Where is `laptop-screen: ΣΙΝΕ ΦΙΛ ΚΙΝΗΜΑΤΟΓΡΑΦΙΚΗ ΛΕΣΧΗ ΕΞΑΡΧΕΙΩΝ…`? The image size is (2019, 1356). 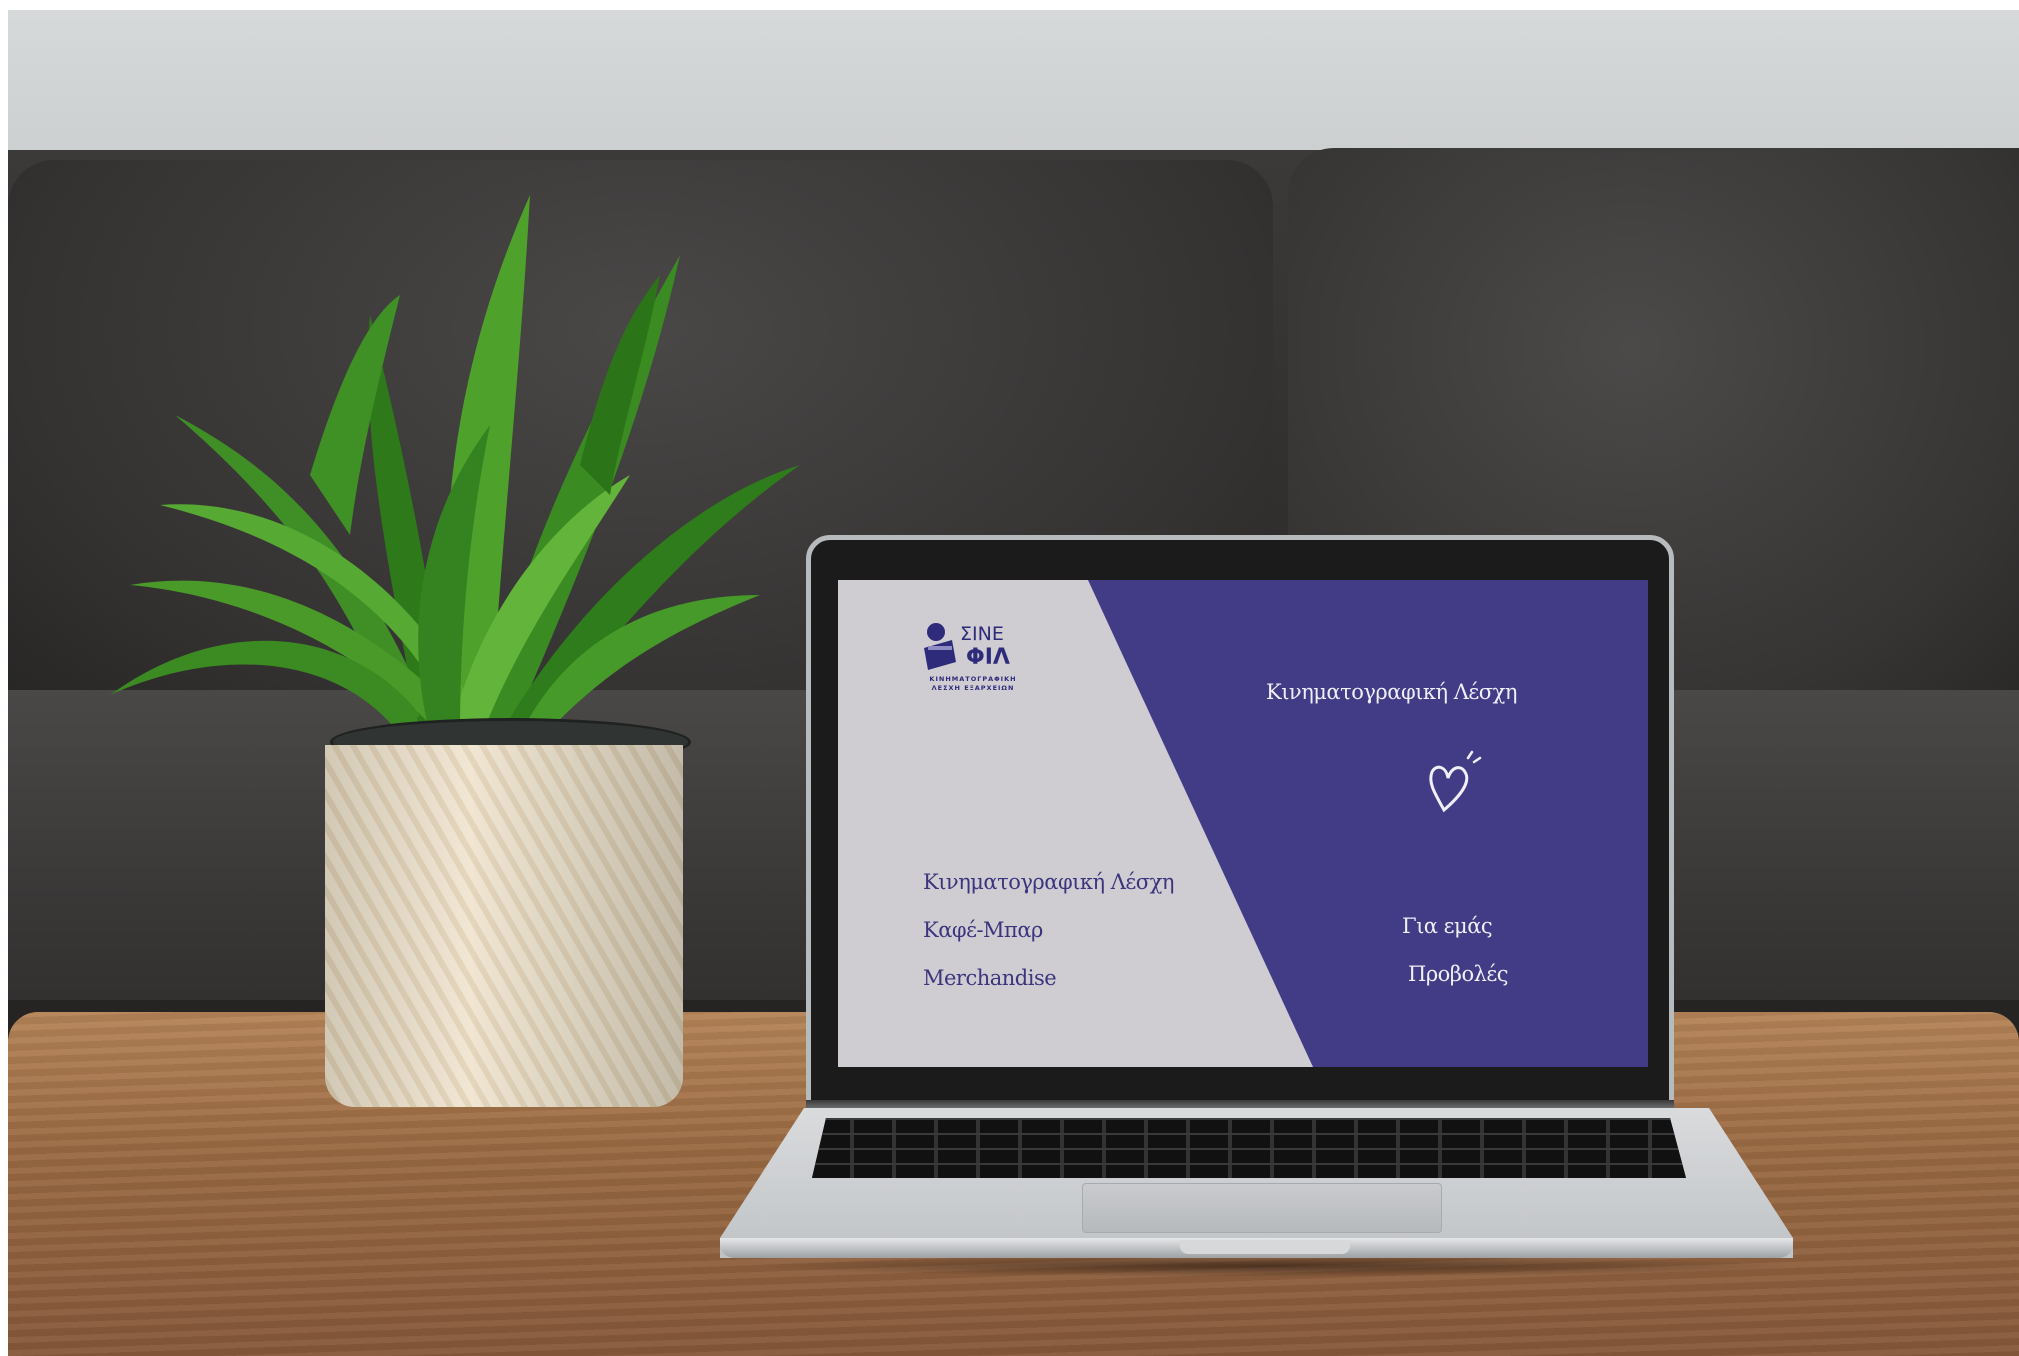 laptop-screen: ΣΙΝΕ ΦΙΛ ΚΙΝΗΜΑΤΟΓΡΑΦΙΚΗ ΛΕΣΧΗ ΕΞΑΡΧΕΙΩΝ… is located at coordinates (1243, 823).